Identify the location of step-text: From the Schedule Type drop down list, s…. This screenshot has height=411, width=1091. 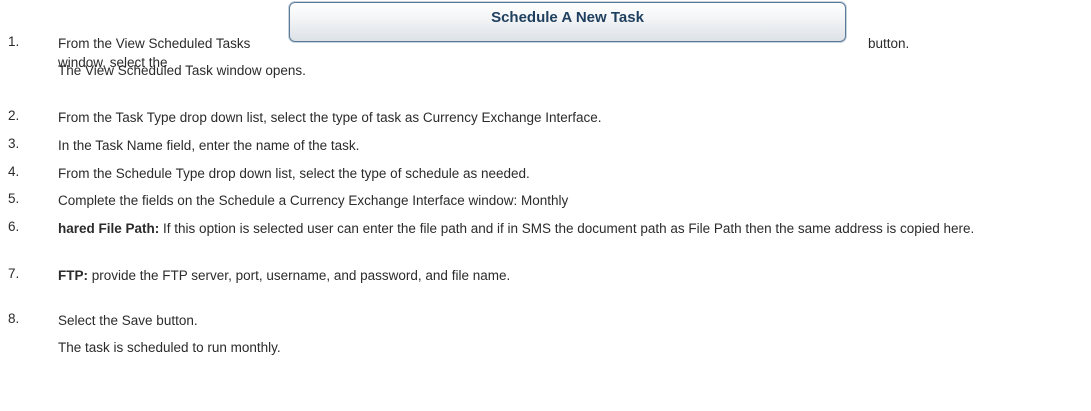
(294, 173).